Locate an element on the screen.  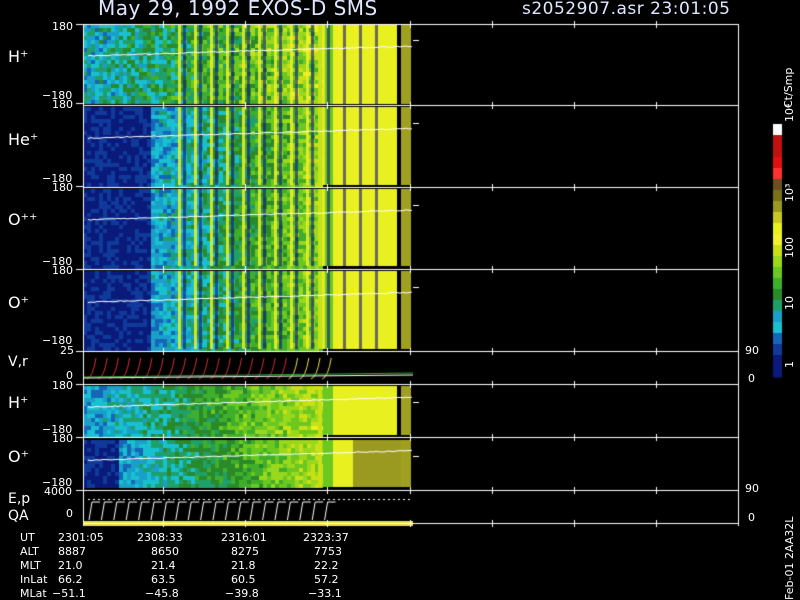
footer-c0-ut: 2301:05 is located at coordinates (81, 537).